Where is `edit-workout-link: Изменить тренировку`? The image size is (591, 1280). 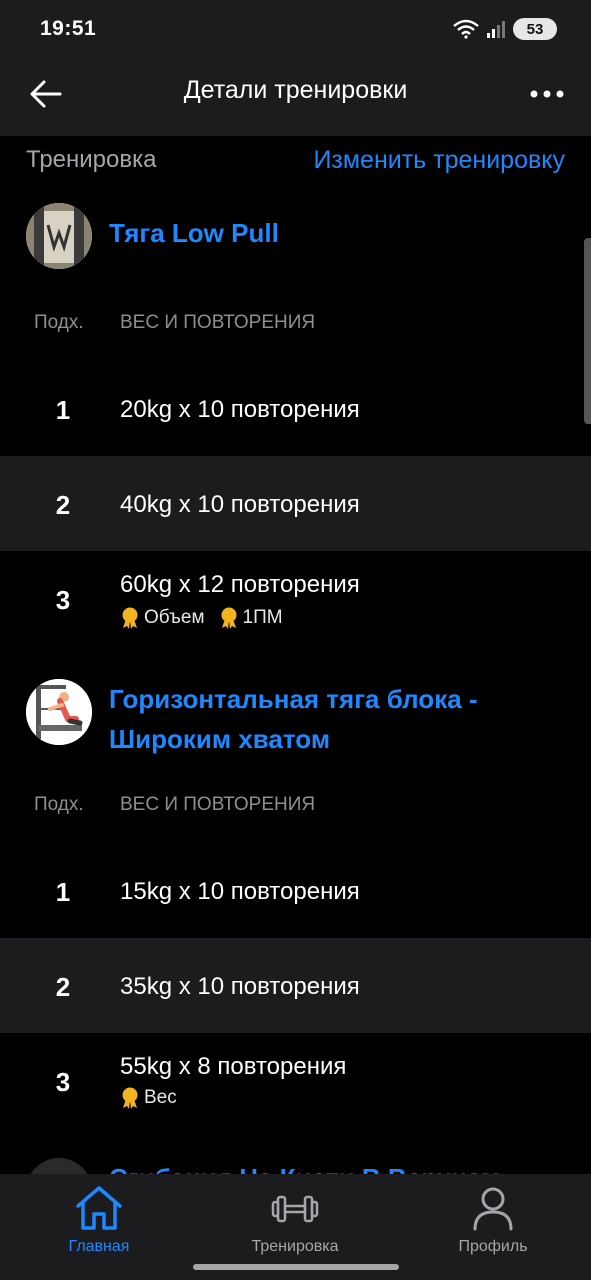 edit-workout-link: Изменить тренировку is located at coordinates (439, 160).